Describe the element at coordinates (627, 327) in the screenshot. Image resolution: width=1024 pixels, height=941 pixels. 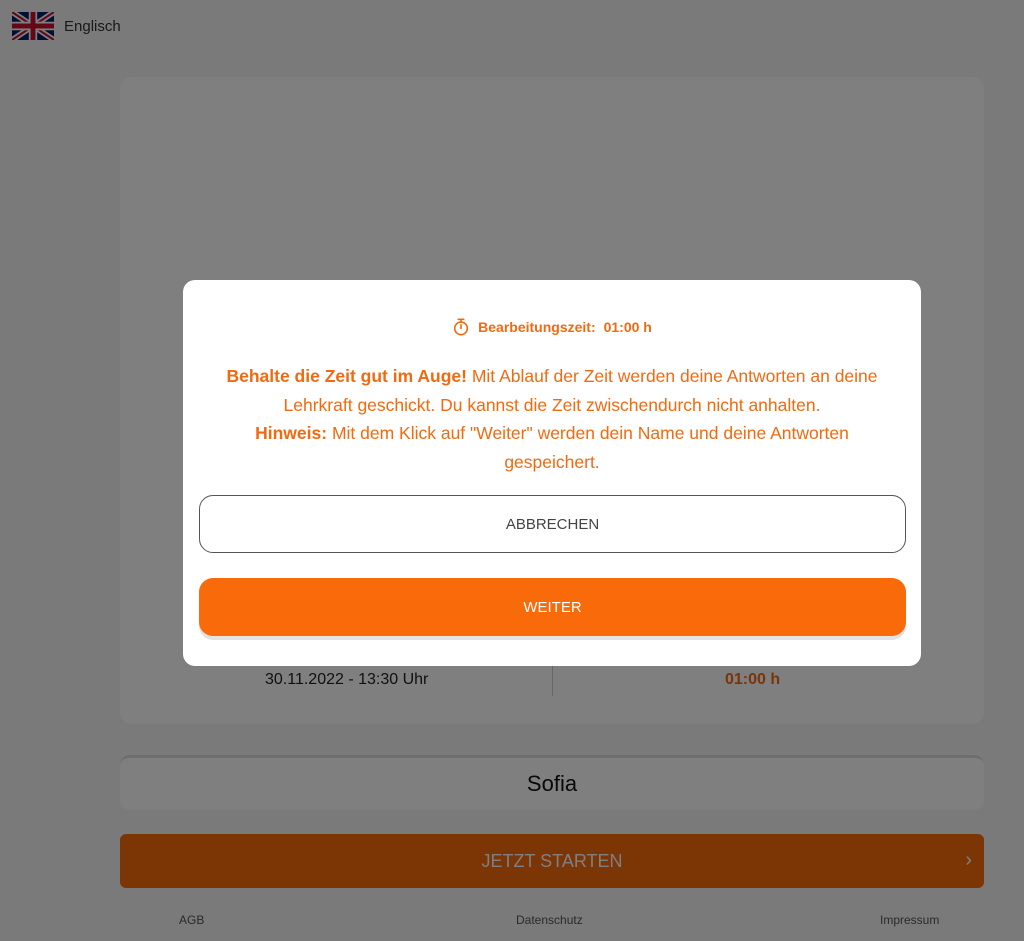
I see `timer-value: 01:00 h` at that location.